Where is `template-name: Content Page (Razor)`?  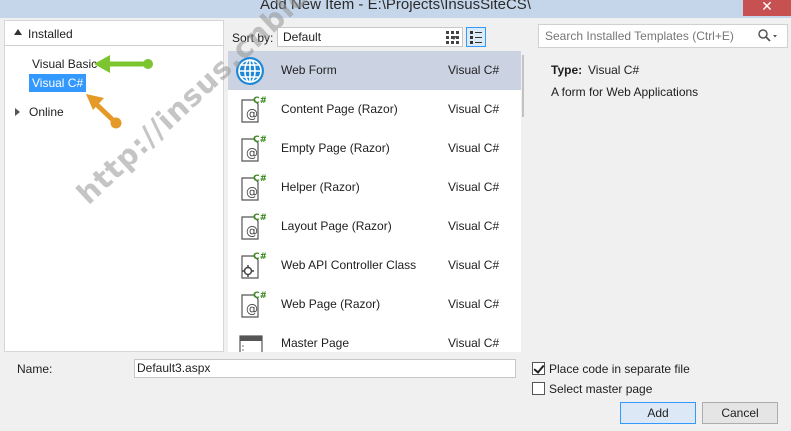 template-name: Content Page (Razor) is located at coordinates (339, 109).